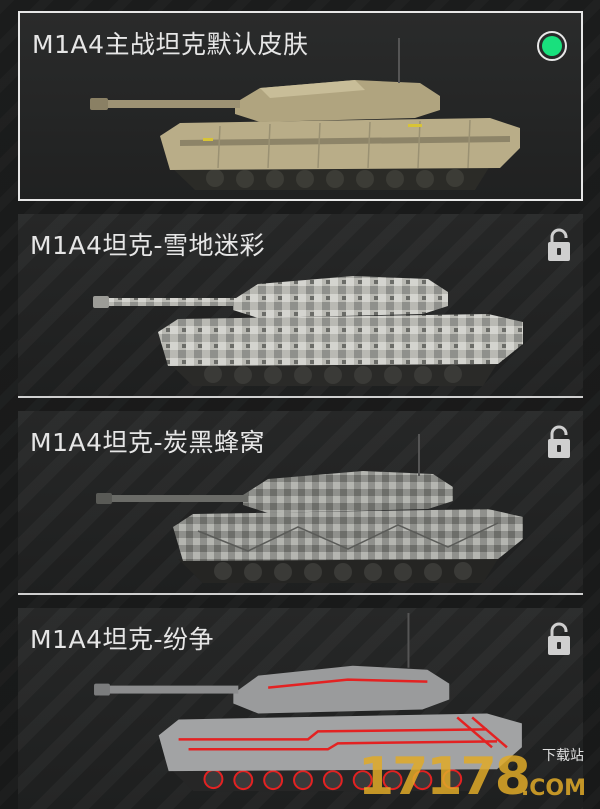 This screenshot has width=600, height=809. What do you see at coordinates (444, 777) in the screenshot?
I see `watermark-number: 17178` at bounding box center [444, 777].